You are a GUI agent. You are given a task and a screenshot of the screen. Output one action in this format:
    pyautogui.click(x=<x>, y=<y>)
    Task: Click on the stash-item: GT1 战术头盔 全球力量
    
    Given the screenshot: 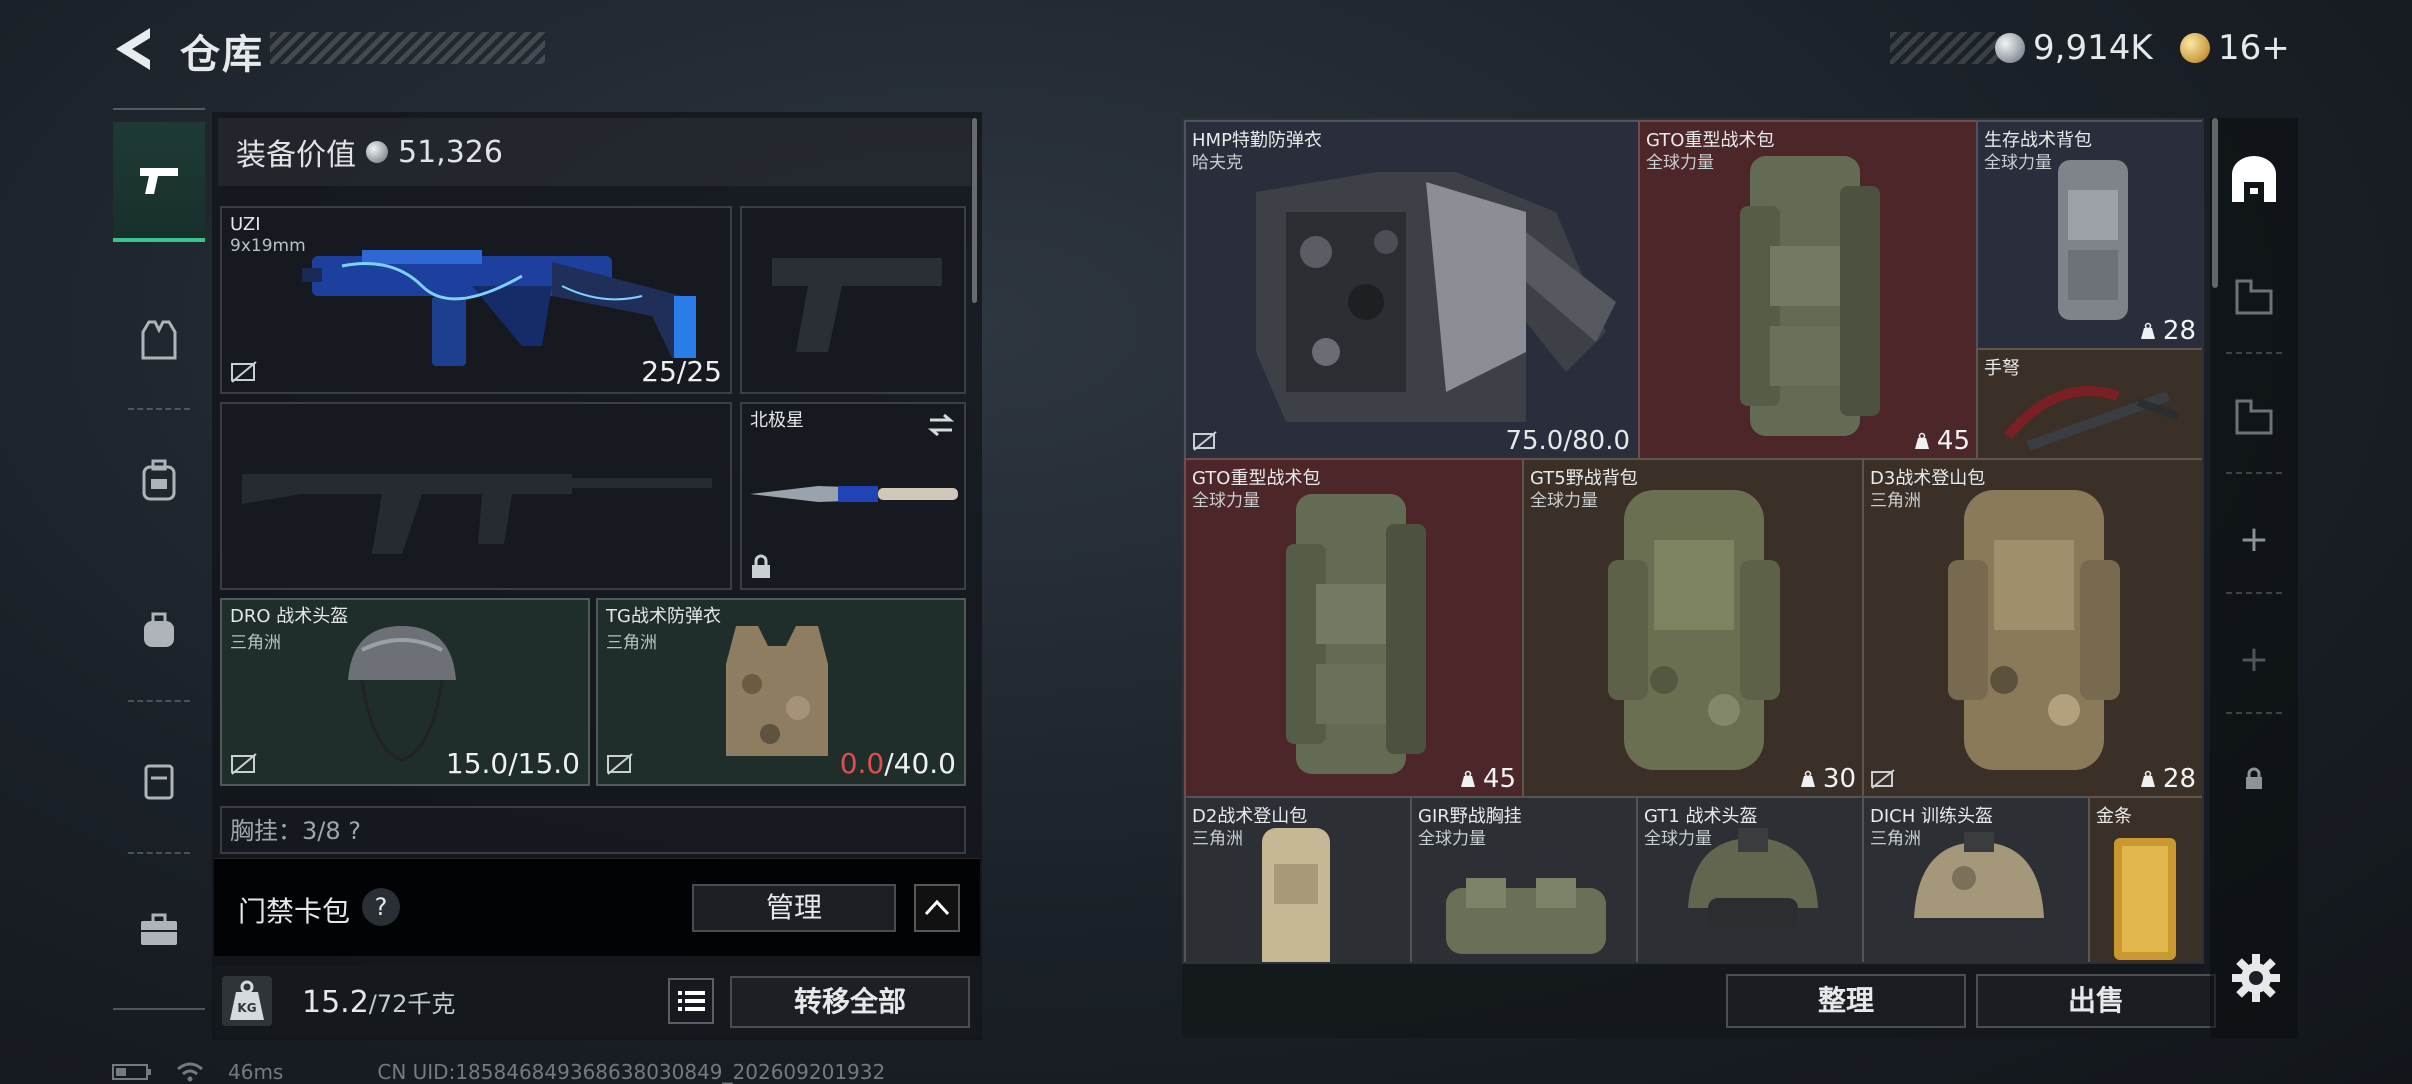 What is the action you would take?
    pyautogui.click(x=1750, y=879)
    